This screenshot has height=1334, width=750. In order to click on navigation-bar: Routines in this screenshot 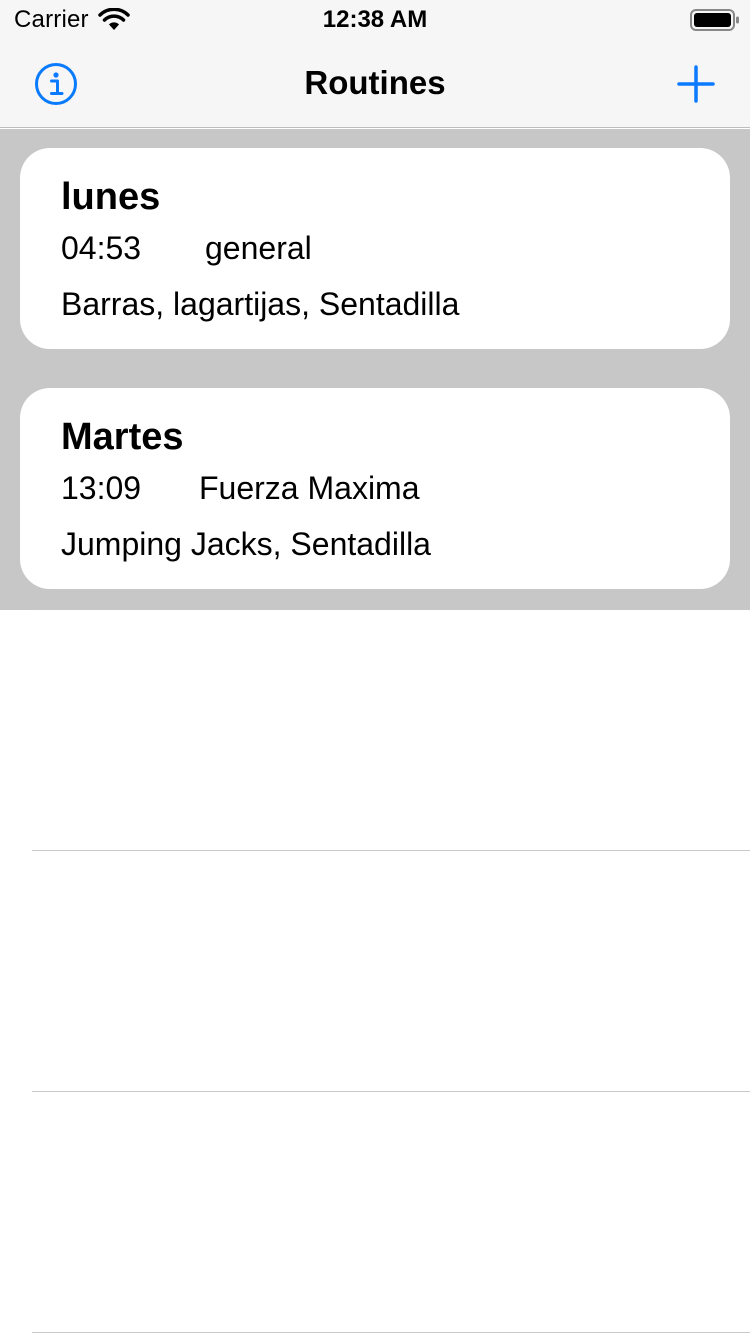, I will do `click(375, 84)`.